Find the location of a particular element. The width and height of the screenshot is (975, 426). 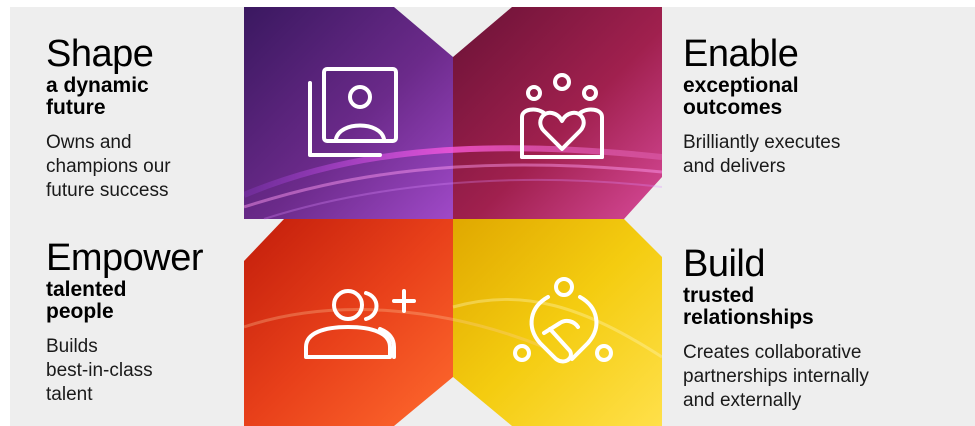

shape-subheading-line: future is located at coordinates (76, 107).